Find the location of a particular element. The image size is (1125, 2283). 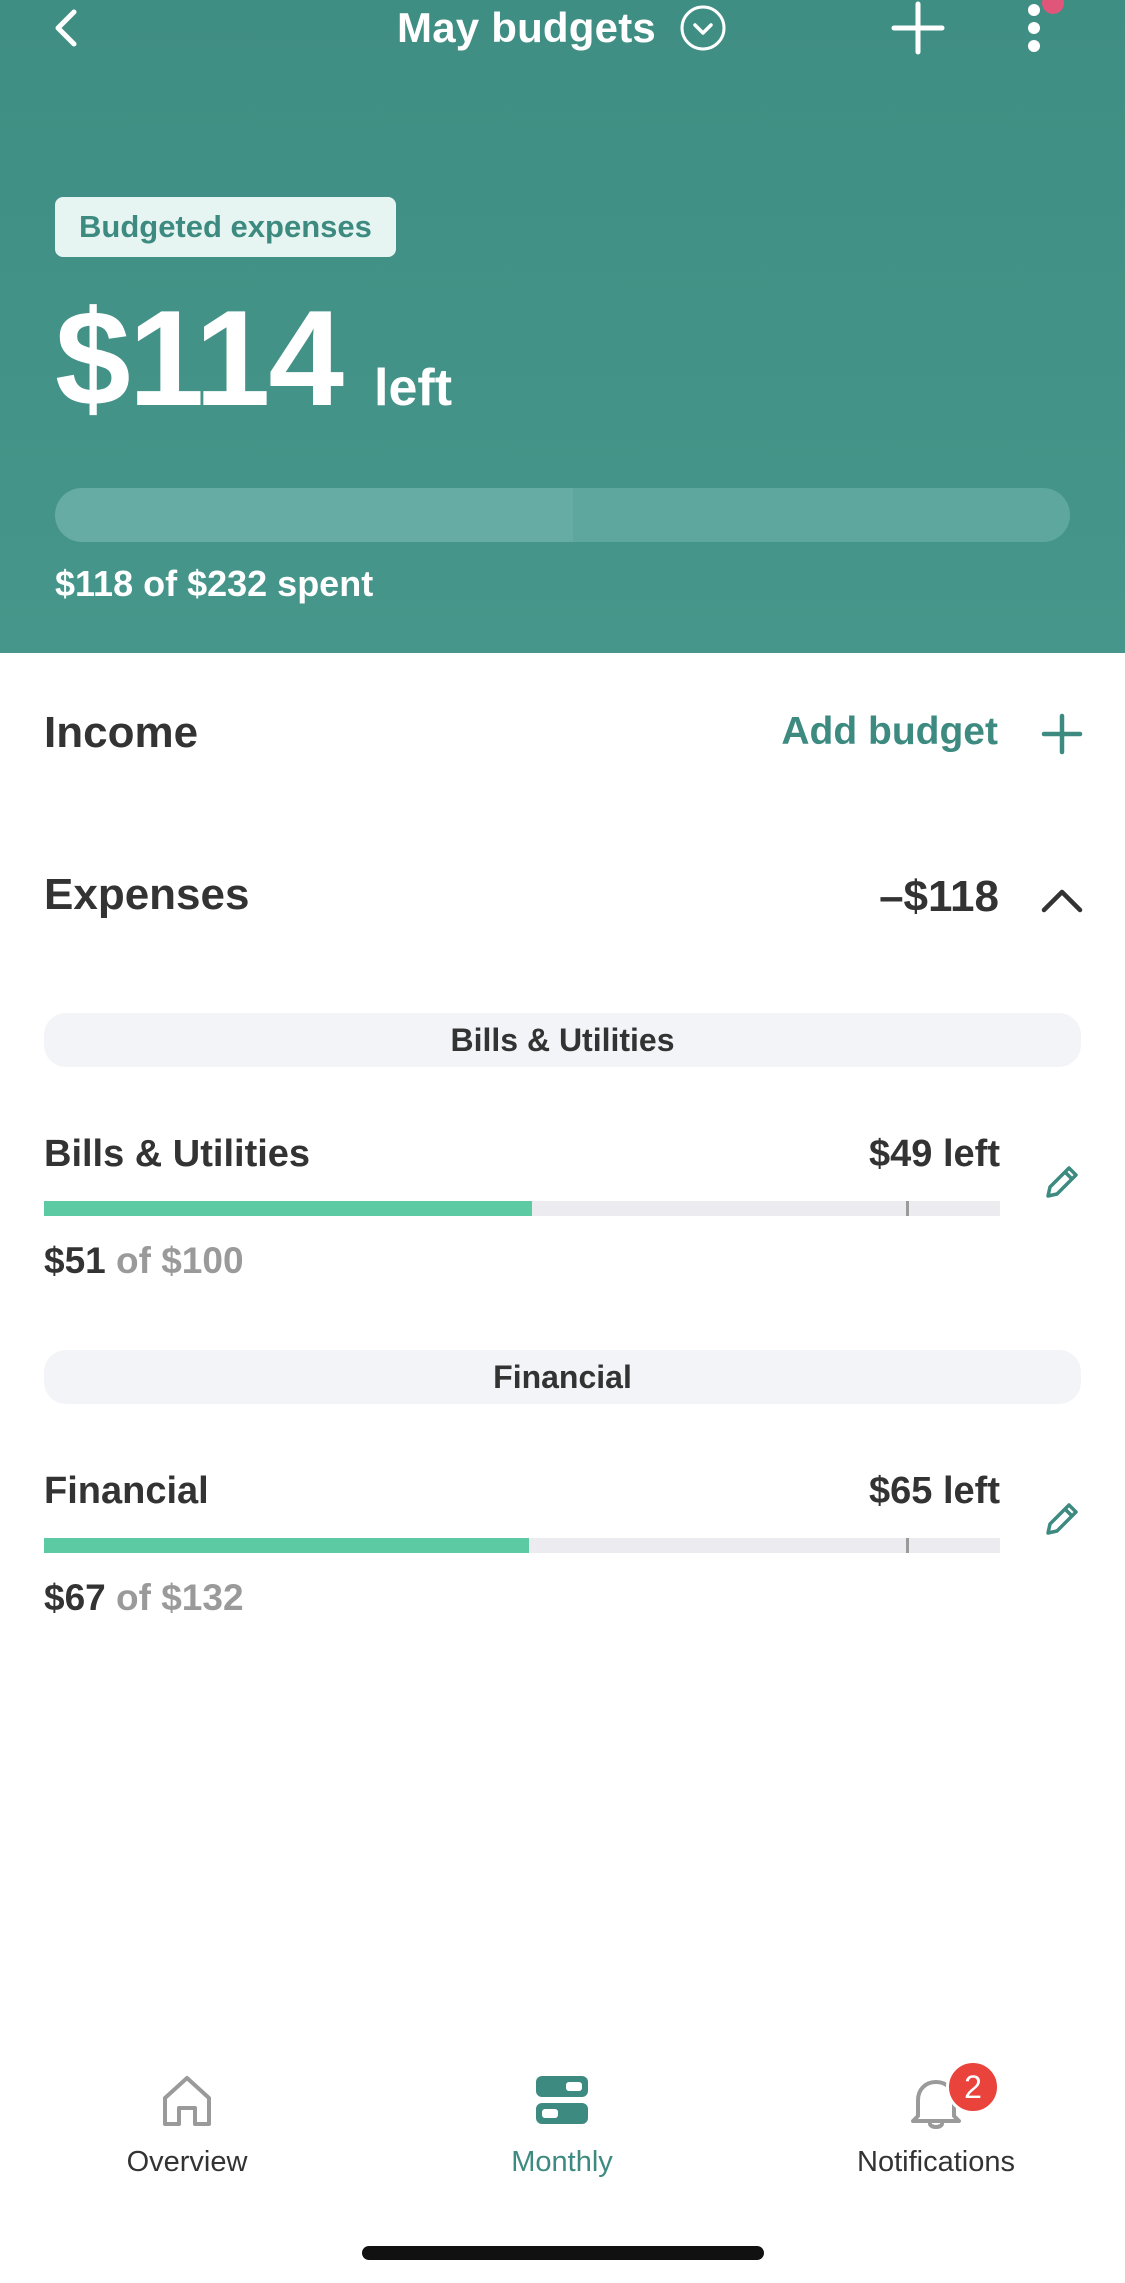

expenses-title: Expenses is located at coordinates (147, 894).